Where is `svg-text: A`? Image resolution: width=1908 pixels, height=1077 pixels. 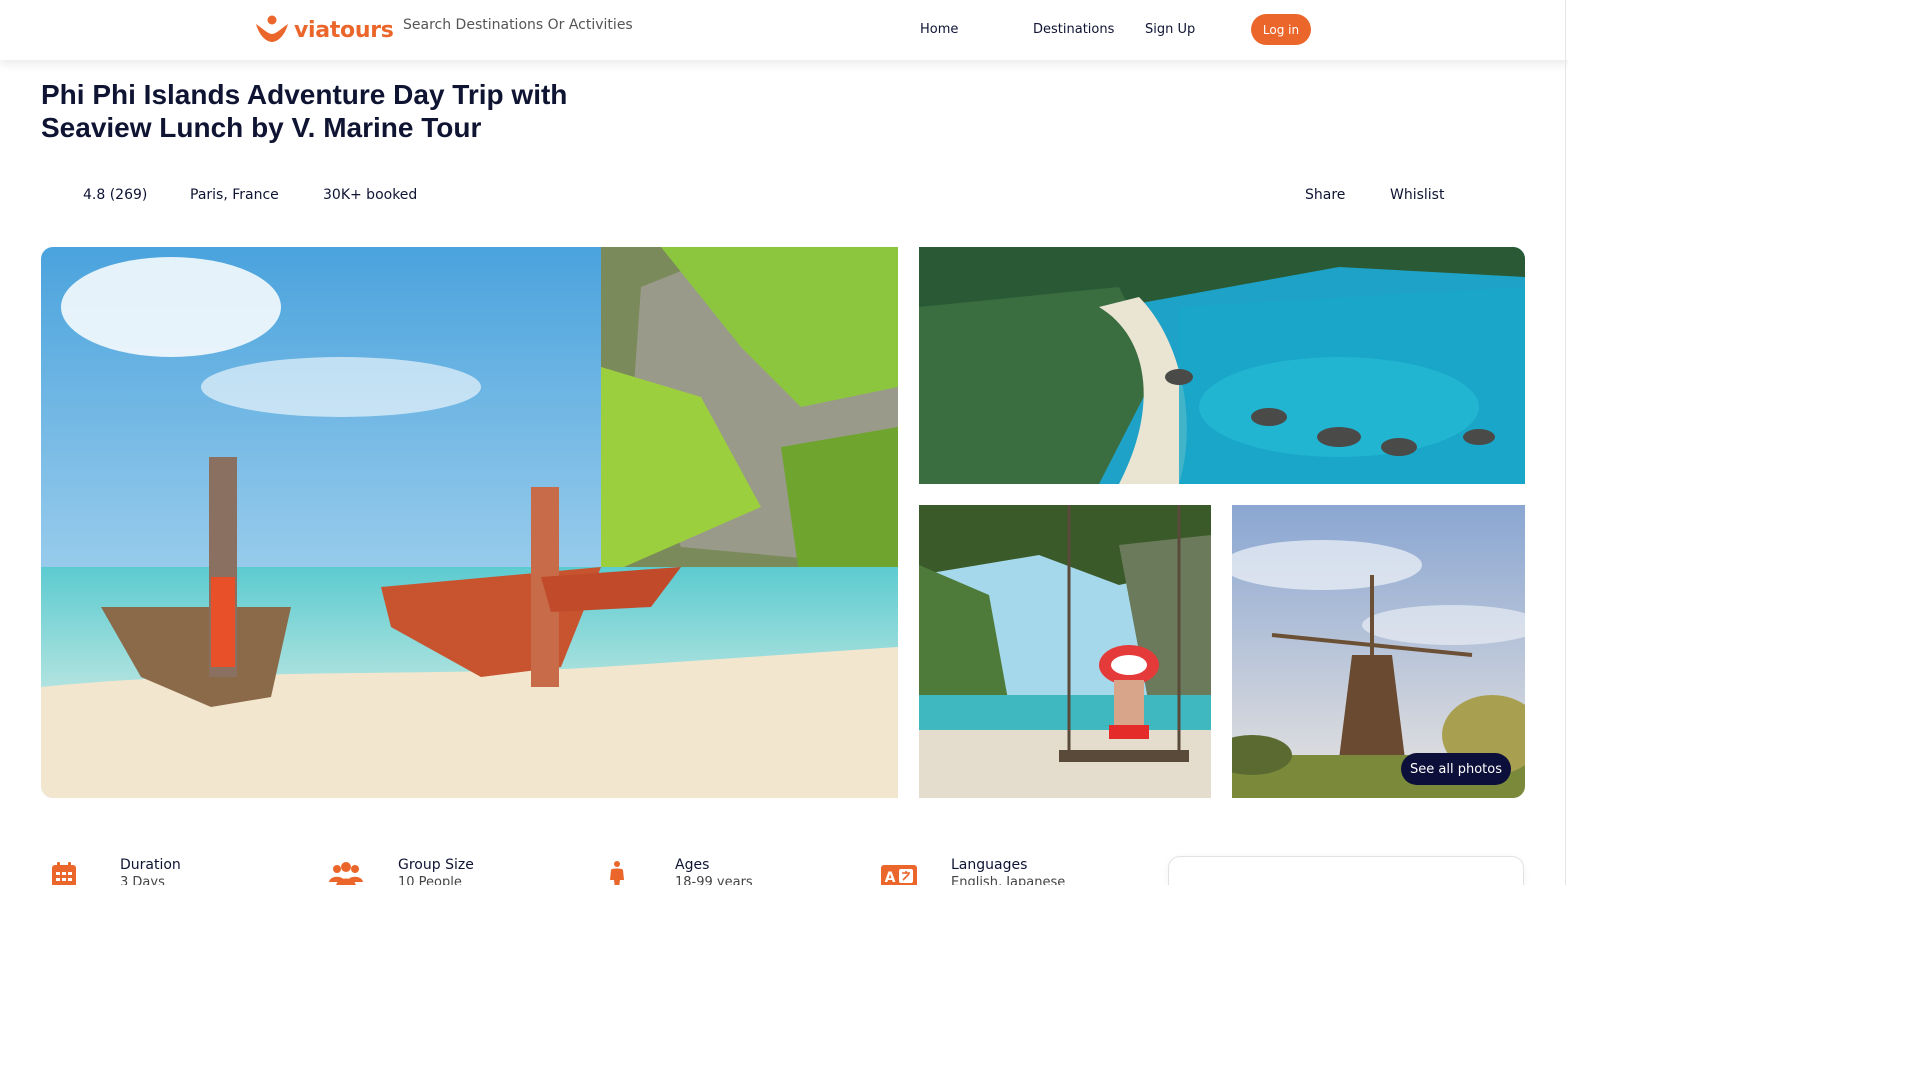
svg-text: A is located at coordinates (890, 877).